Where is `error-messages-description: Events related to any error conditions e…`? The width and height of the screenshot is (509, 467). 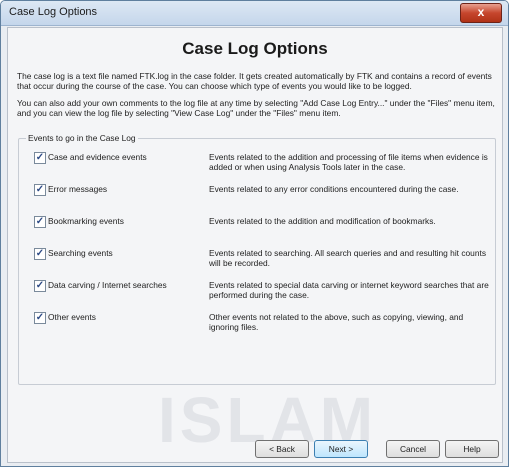 error-messages-description: Events related to any error conditions e… is located at coordinates (334, 189).